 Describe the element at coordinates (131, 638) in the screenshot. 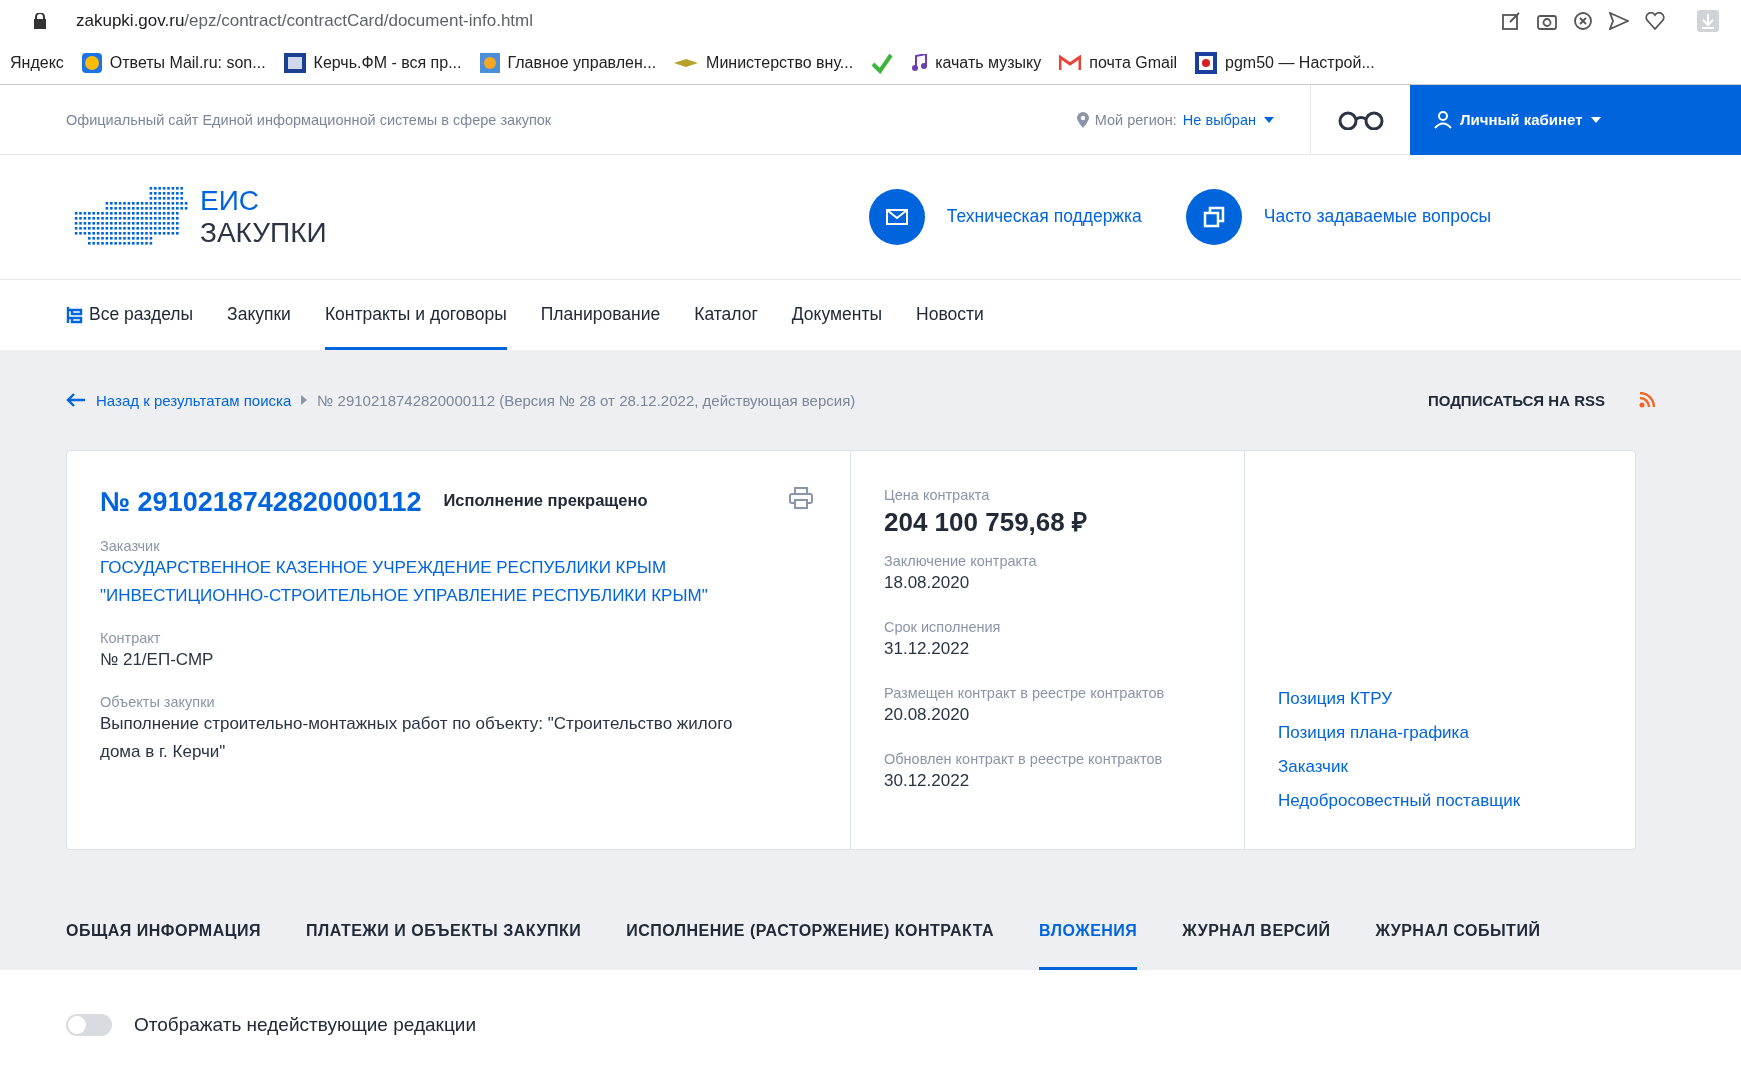

I see `field-label: Контракт` at that location.